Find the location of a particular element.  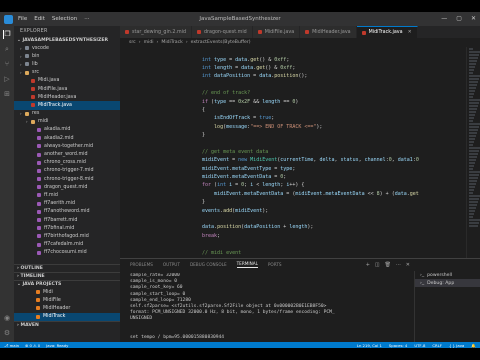

panel-tab: PORTS is located at coordinates (275, 264).